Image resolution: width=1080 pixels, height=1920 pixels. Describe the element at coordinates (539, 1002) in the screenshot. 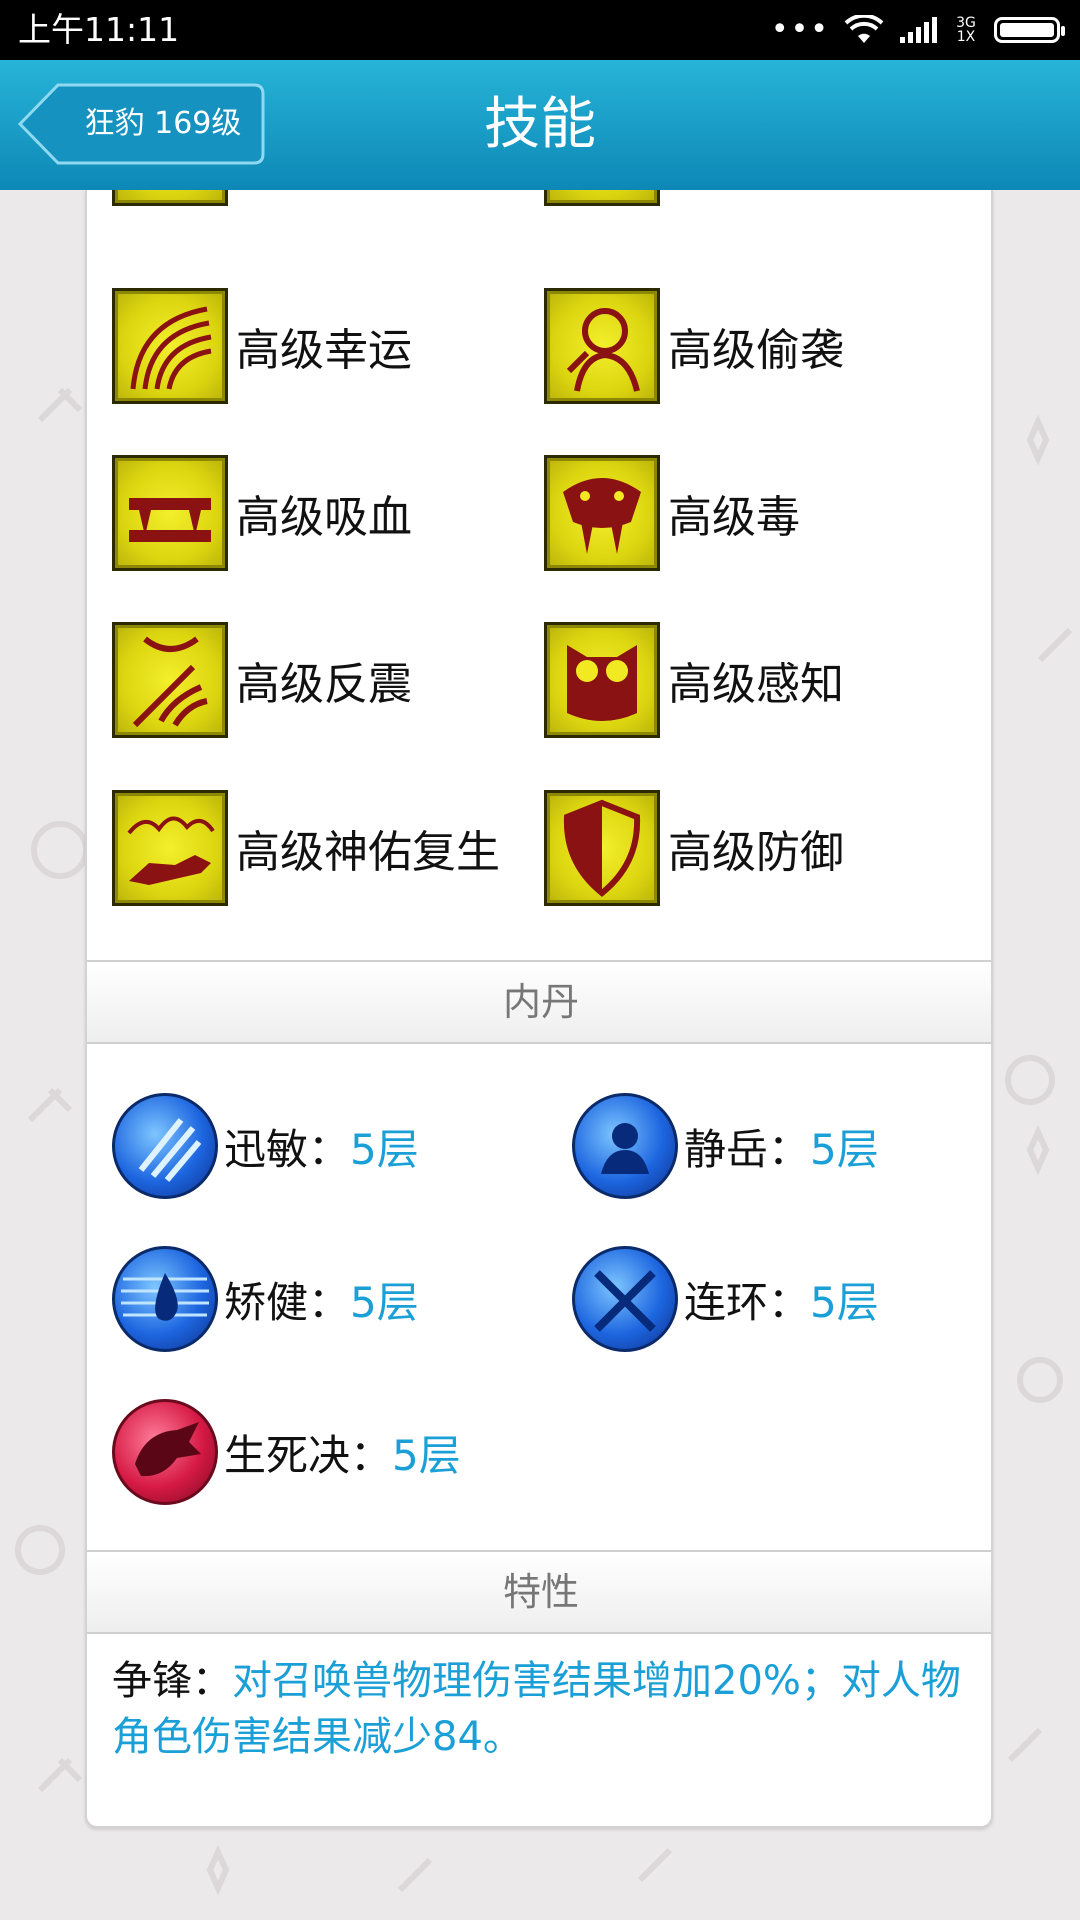

I see `neidan-section-header: 内丹` at that location.